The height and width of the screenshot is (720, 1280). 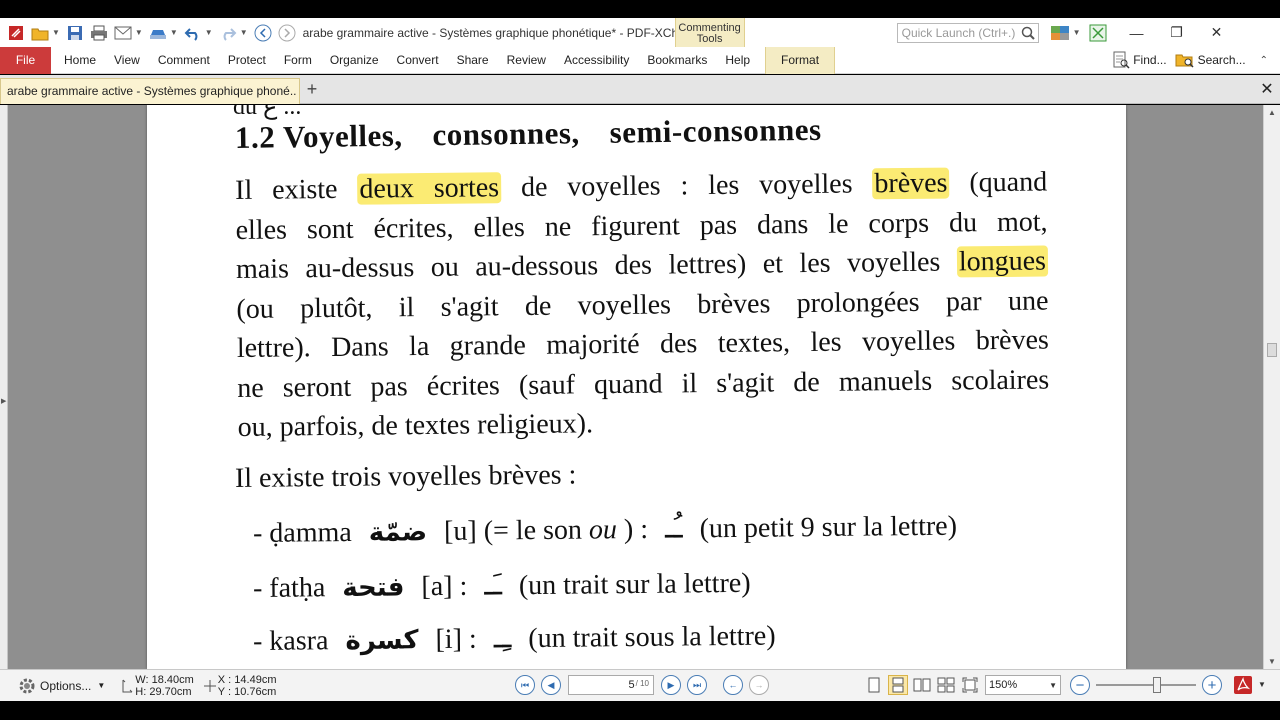 I want to click on text-run: (quand, so click(x=1008, y=182).